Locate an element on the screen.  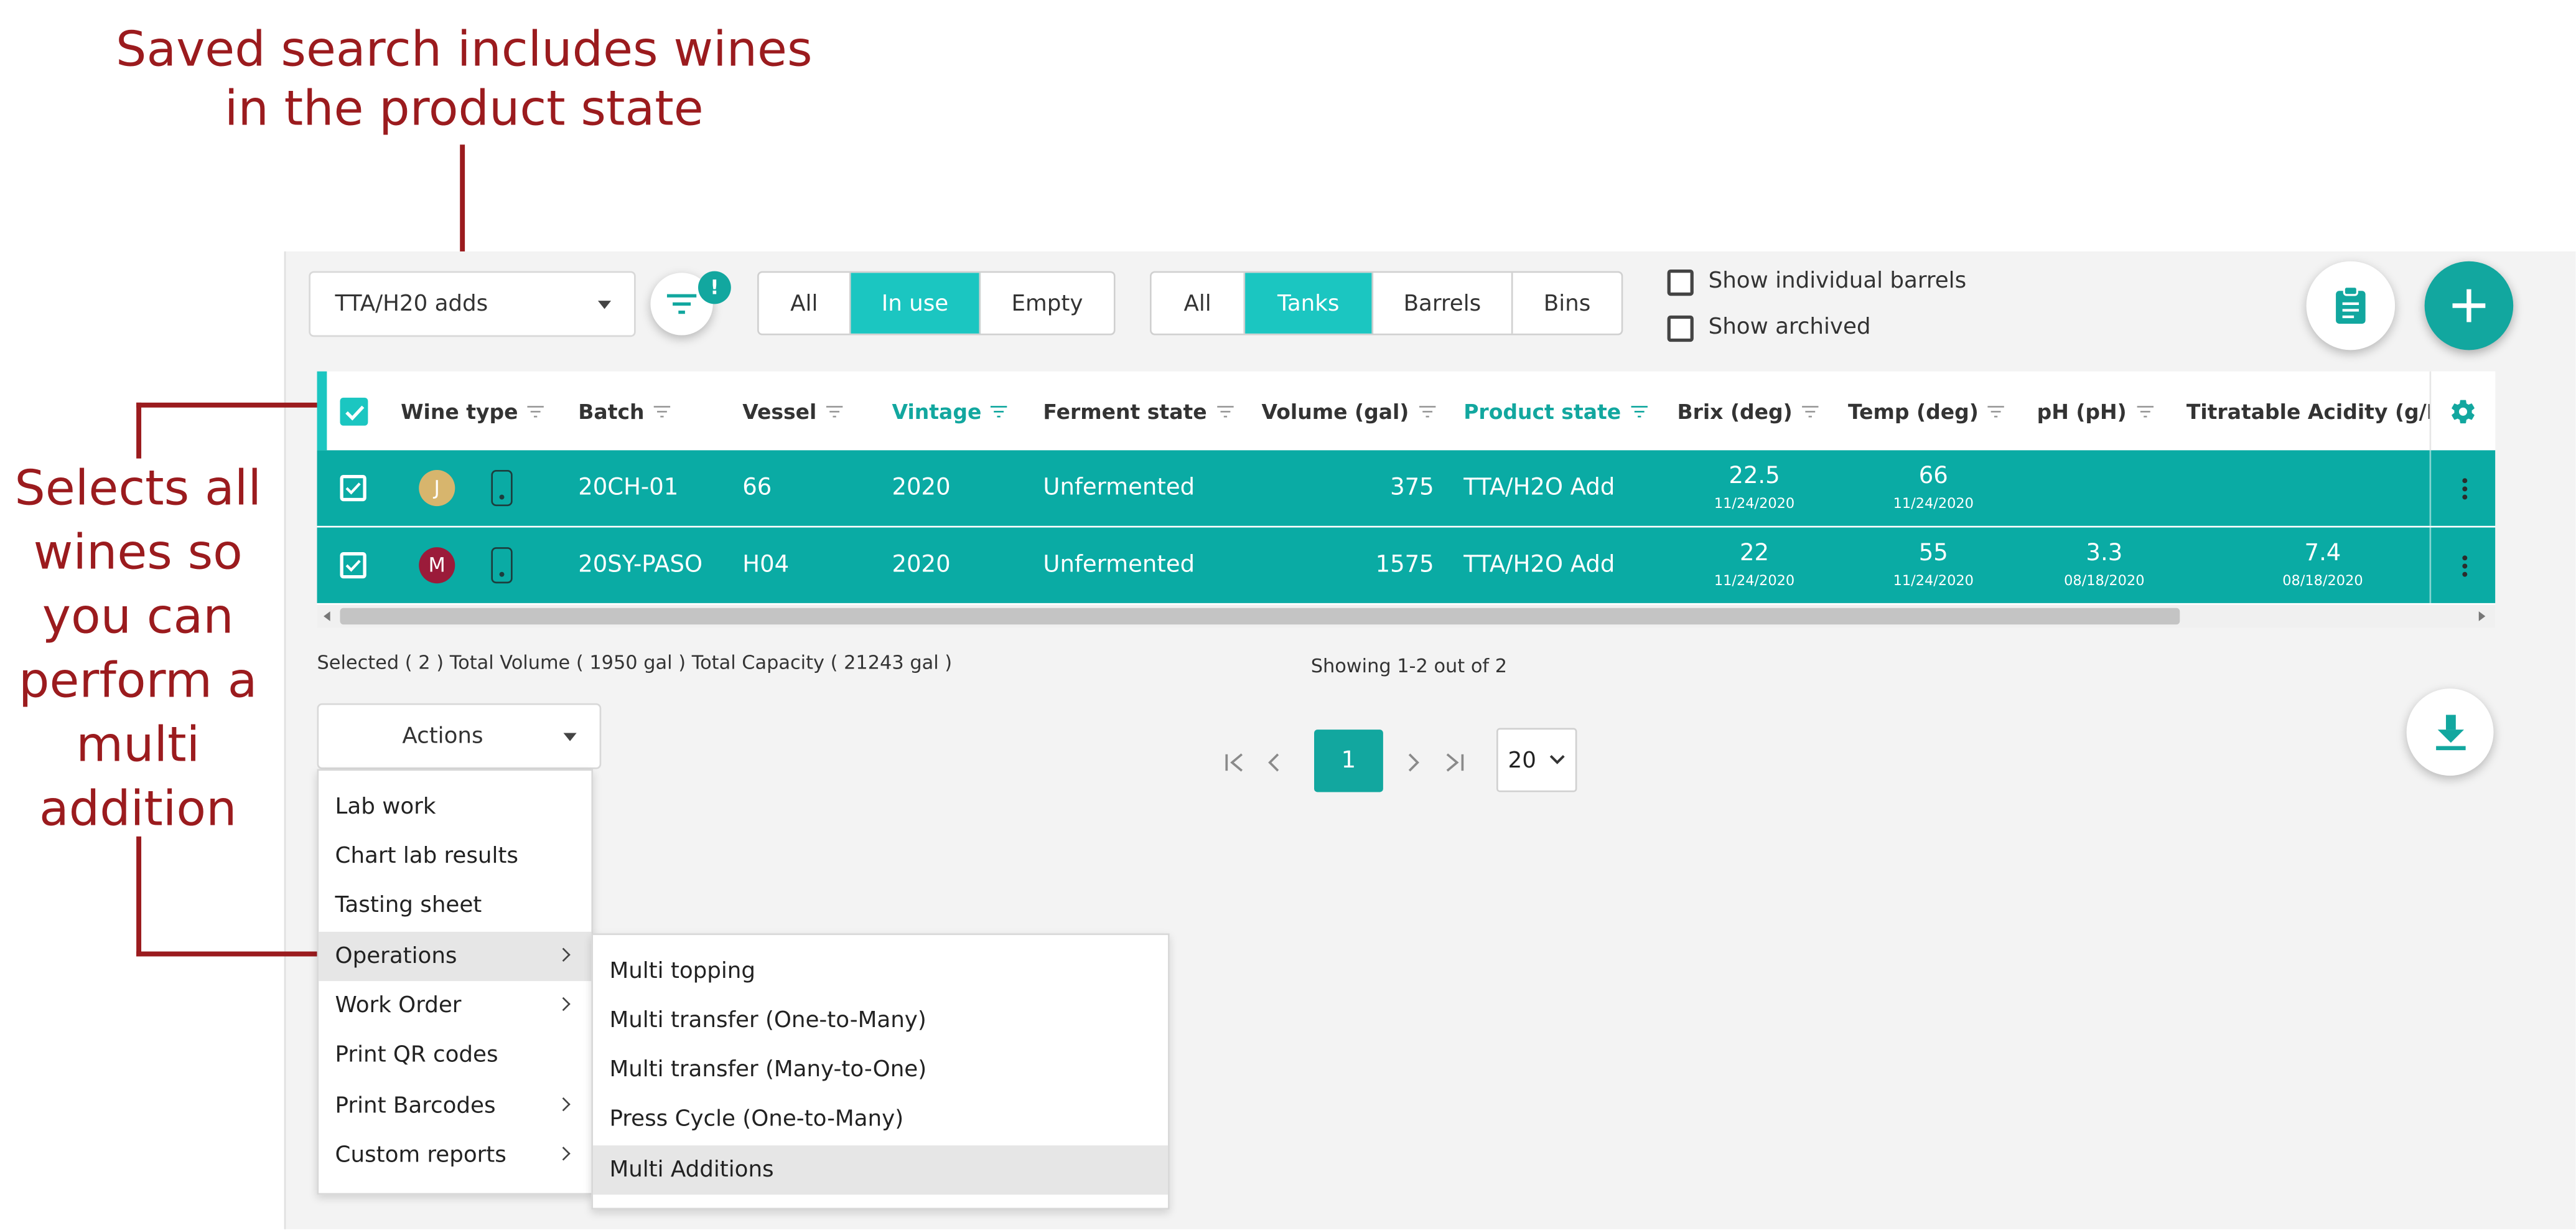
saved-search-dropdown: TTA/H20 adds is located at coordinates (472, 304).